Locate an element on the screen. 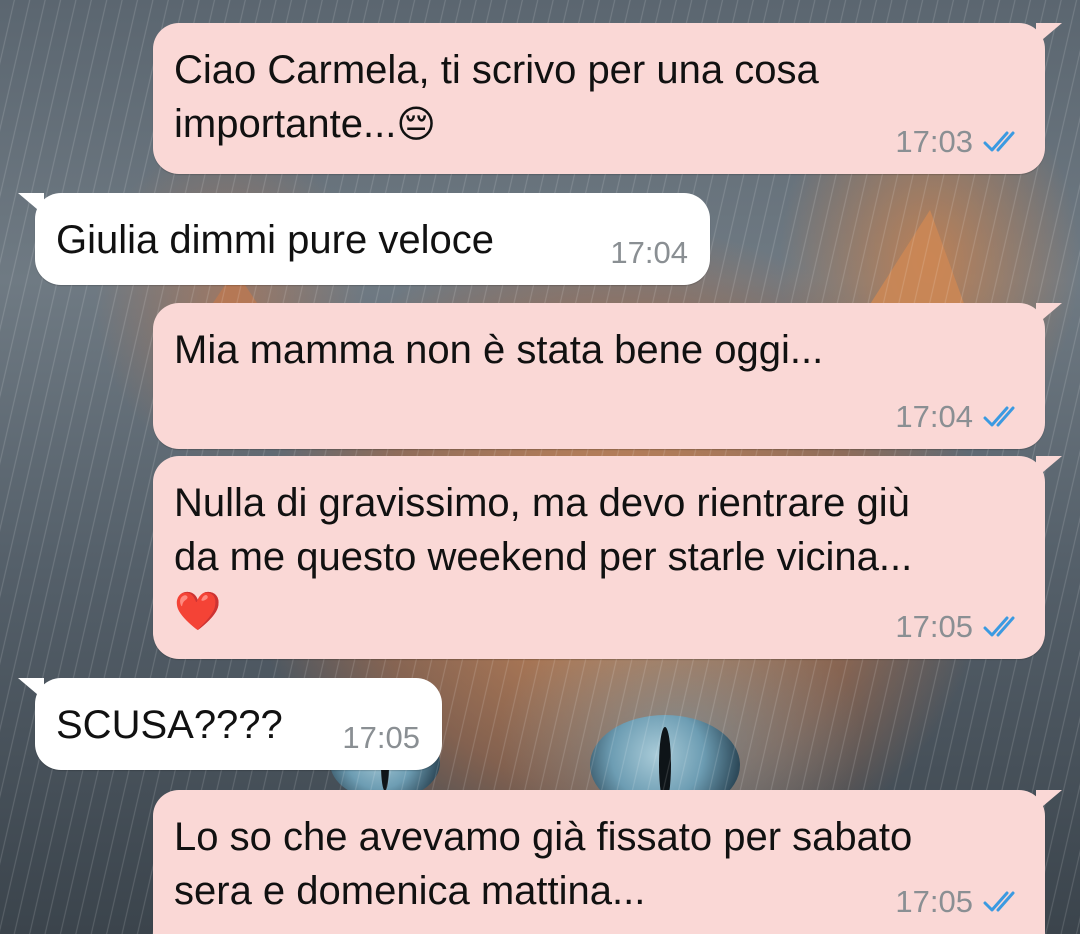  message-text: Giulia dimmi pure veloce is located at coordinates (275, 240).